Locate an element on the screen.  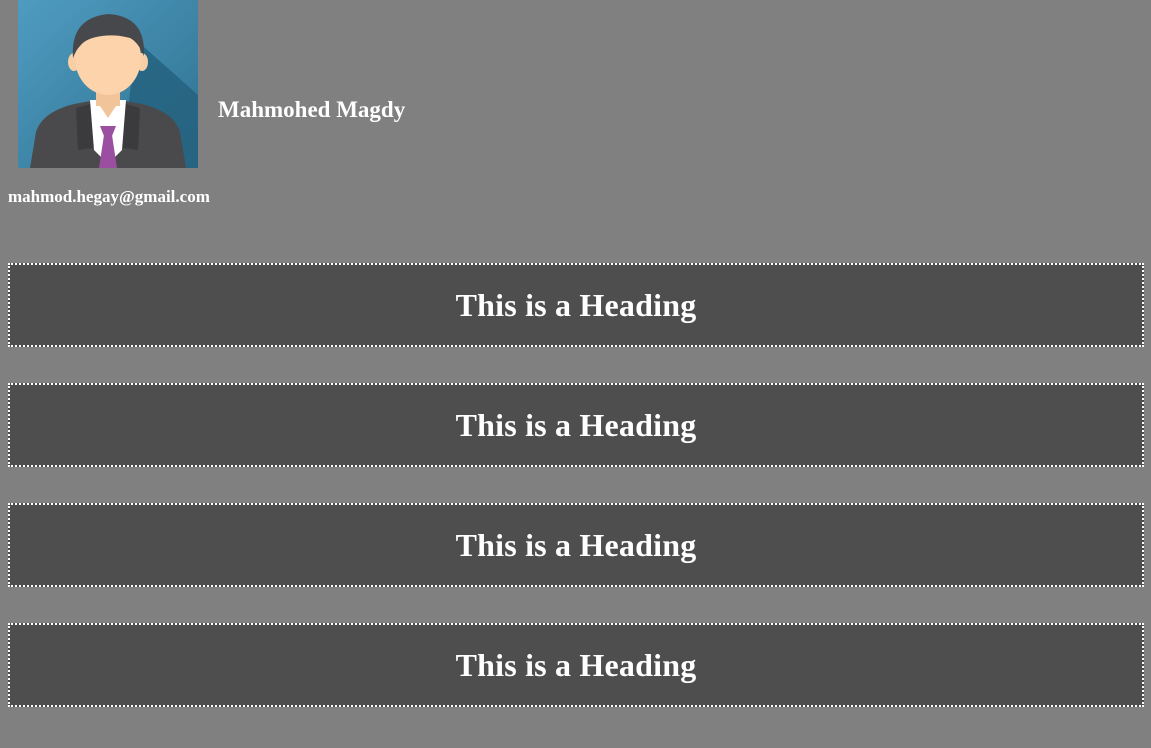
heading-section-3: This is a Heading is located at coordinates (576, 545).